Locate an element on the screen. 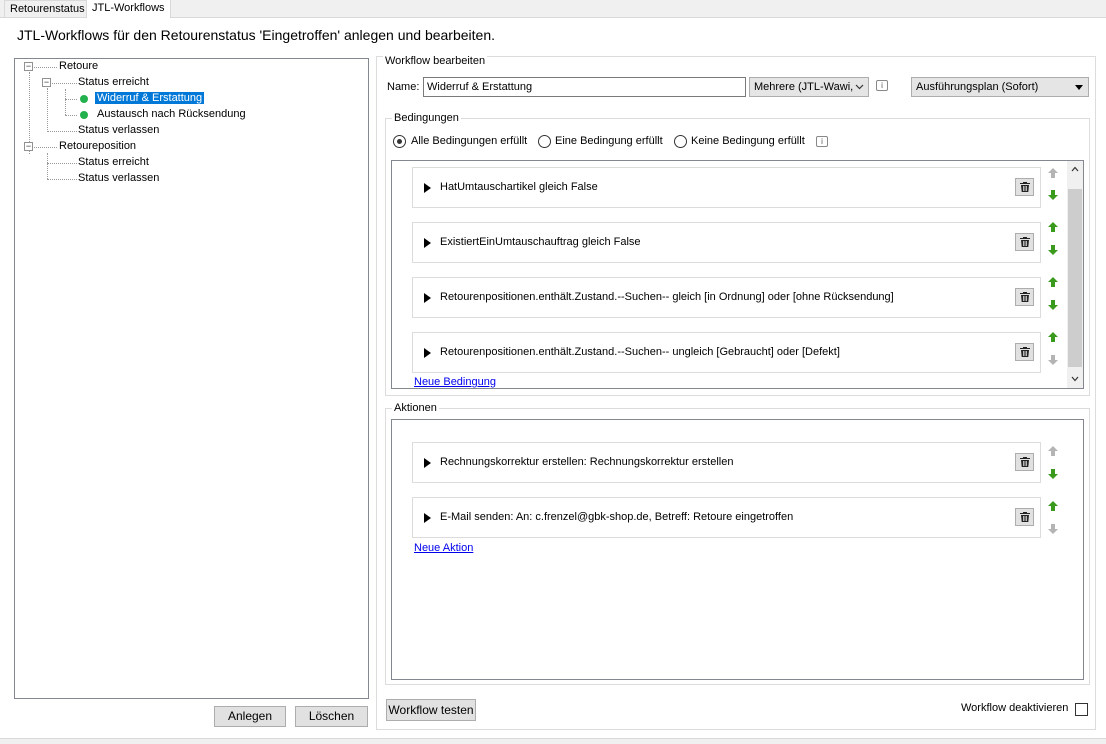 The image size is (1106, 744). name-input: Widerruf & Erstattung is located at coordinates (584, 87).